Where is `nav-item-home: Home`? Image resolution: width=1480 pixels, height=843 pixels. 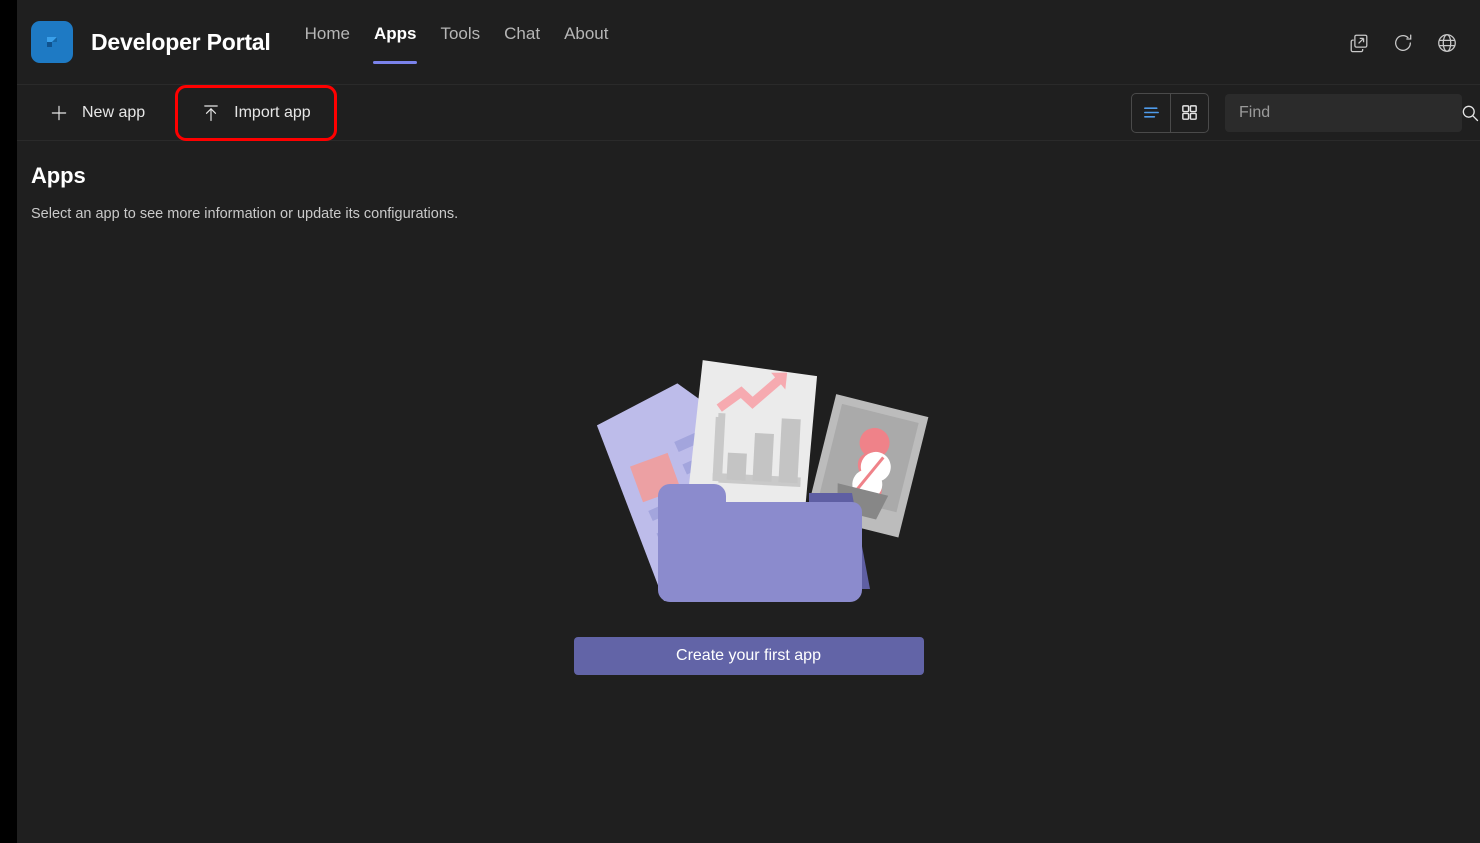
nav-item-home: Home is located at coordinates (327, 32).